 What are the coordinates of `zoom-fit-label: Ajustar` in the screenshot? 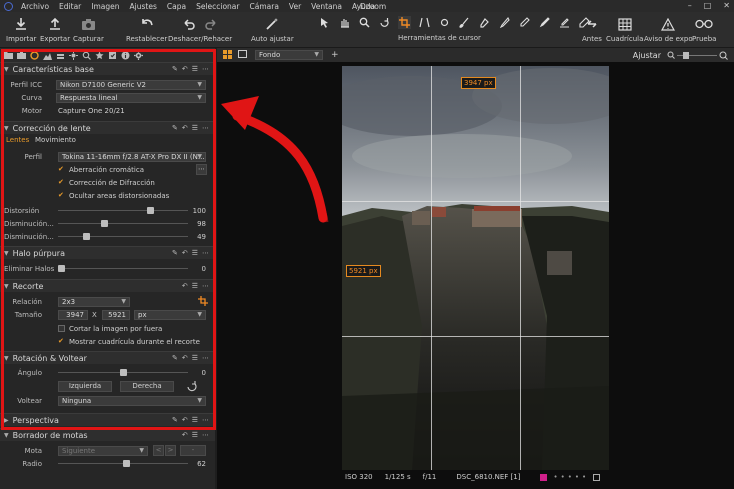 It's located at (647, 55).